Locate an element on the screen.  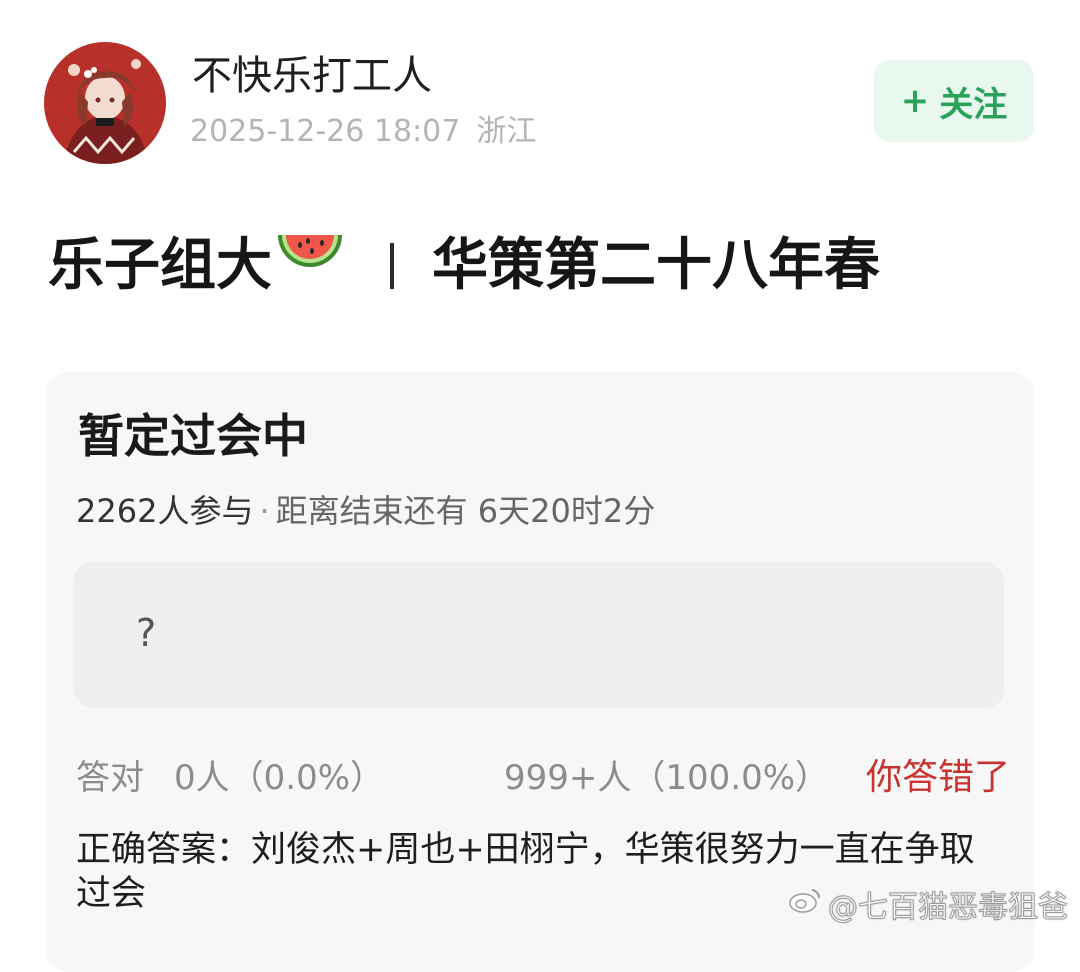
title-separator is located at coordinates (392, 266).